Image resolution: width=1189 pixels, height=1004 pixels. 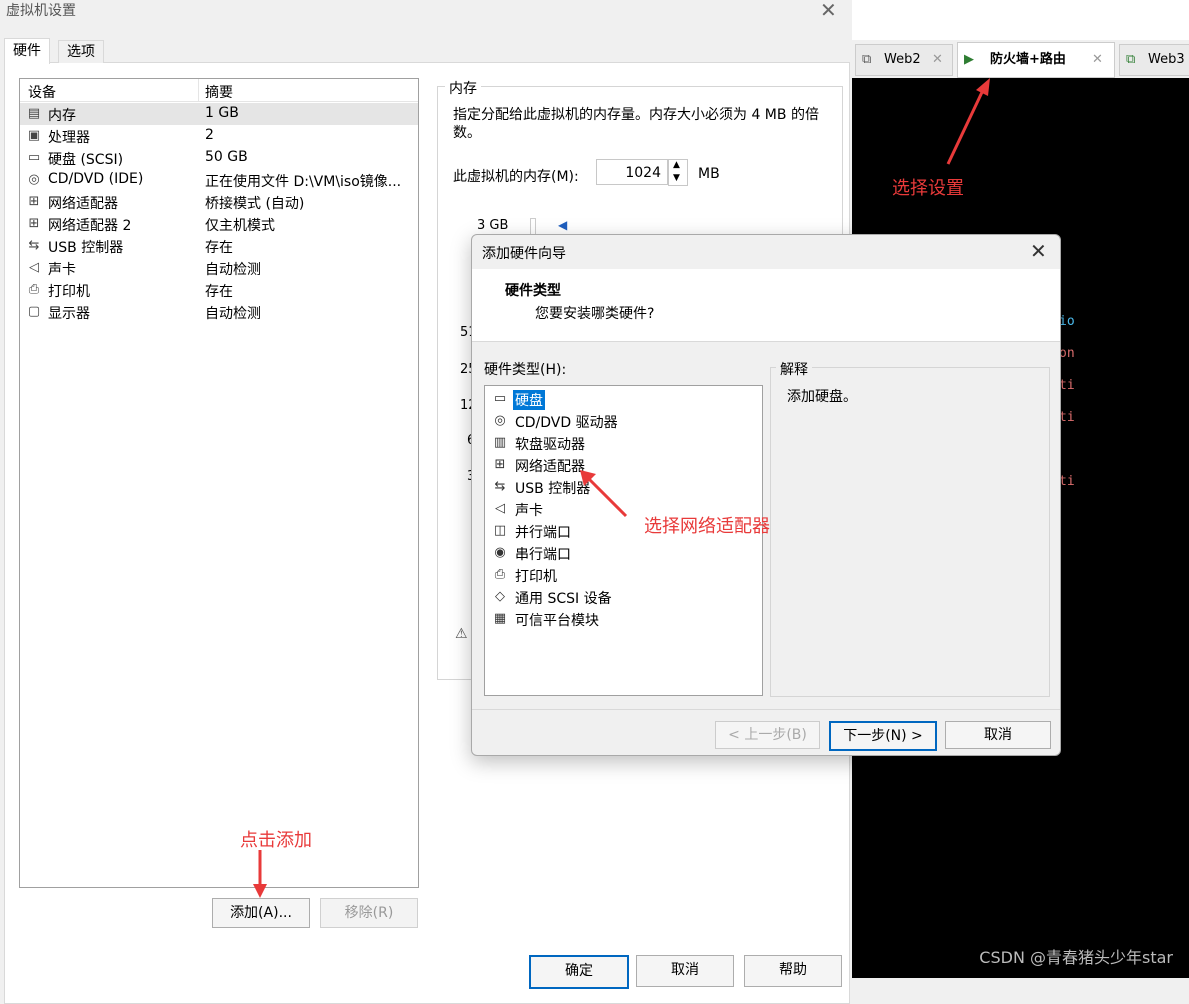 What do you see at coordinates (219, 136) in the screenshot?
I see `device-row: ▣ 处理器 2` at bounding box center [219, 136].